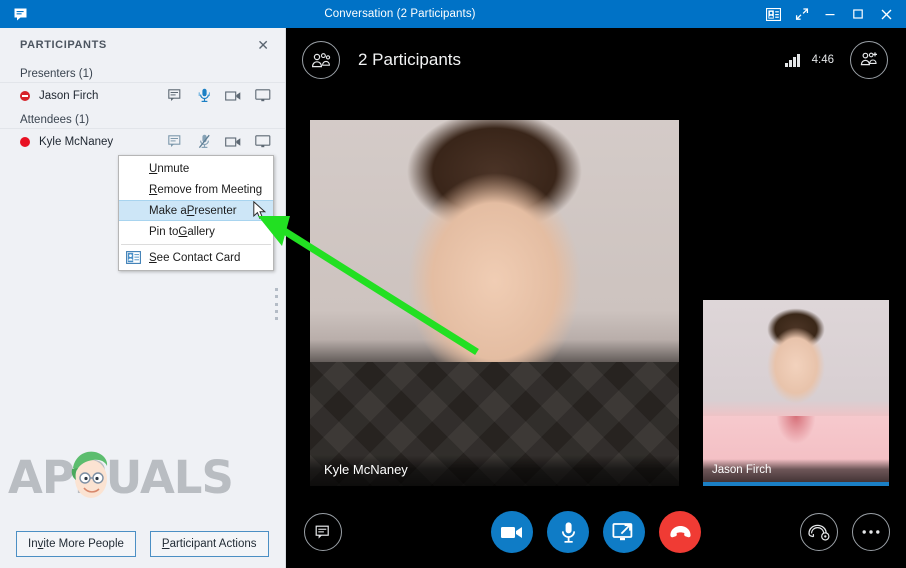  What do you see at coordinates (568, 532) in the screenshot?
I see `microphone-icon` at bounding box center [568, 532].